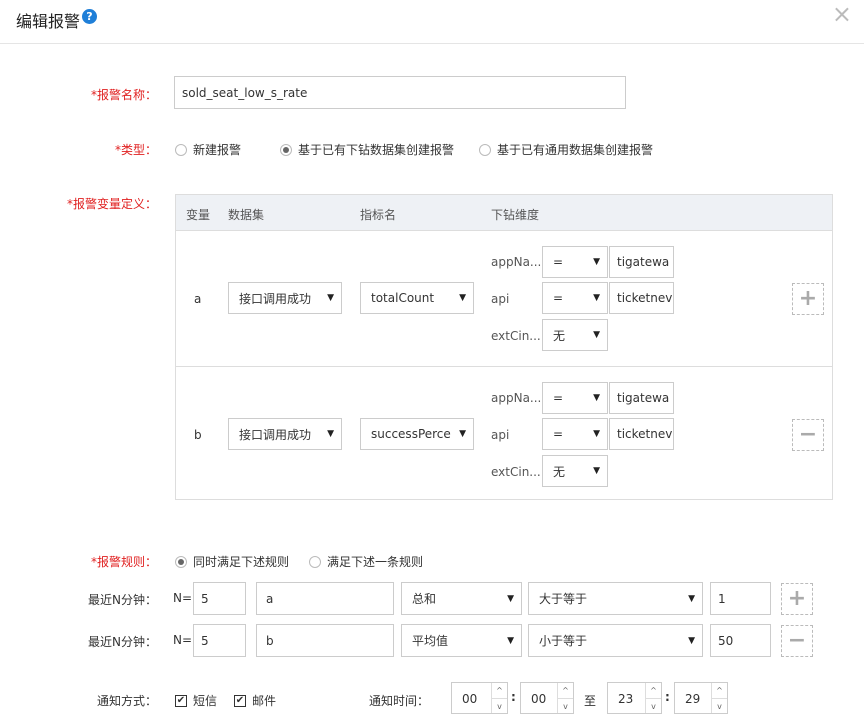  Describe the element at coordinates (808, 435) in the screenshot. I see `remove-var-button: −` at that location.